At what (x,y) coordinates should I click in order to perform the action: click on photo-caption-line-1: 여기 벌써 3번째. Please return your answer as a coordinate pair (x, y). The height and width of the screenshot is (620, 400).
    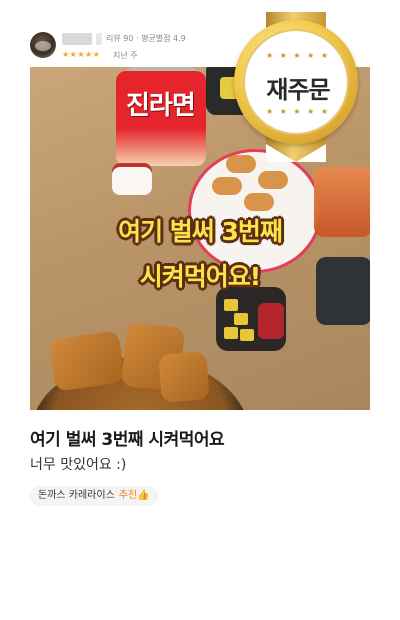
    Looking at the image, I should click on (200, 231).